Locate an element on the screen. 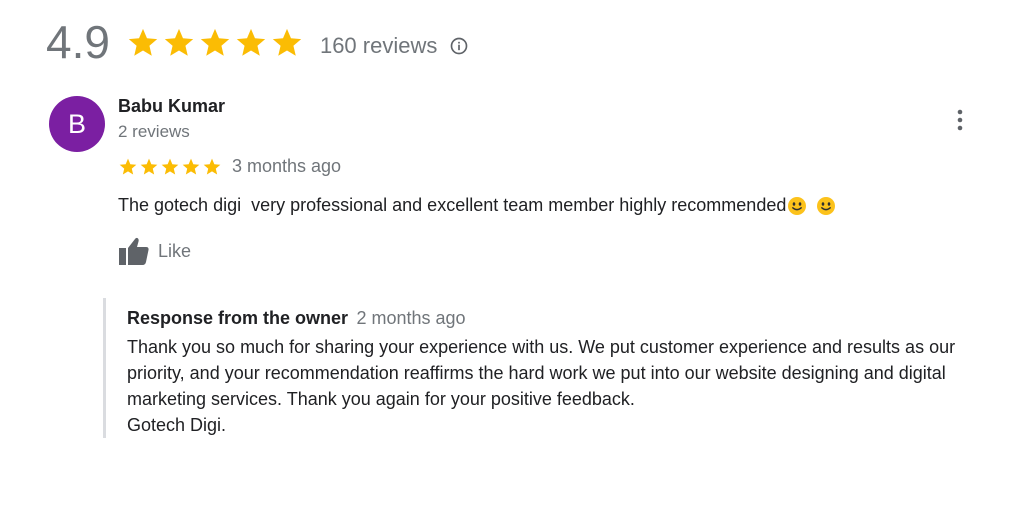  review-star-rating is located at coordinates (170, 167).